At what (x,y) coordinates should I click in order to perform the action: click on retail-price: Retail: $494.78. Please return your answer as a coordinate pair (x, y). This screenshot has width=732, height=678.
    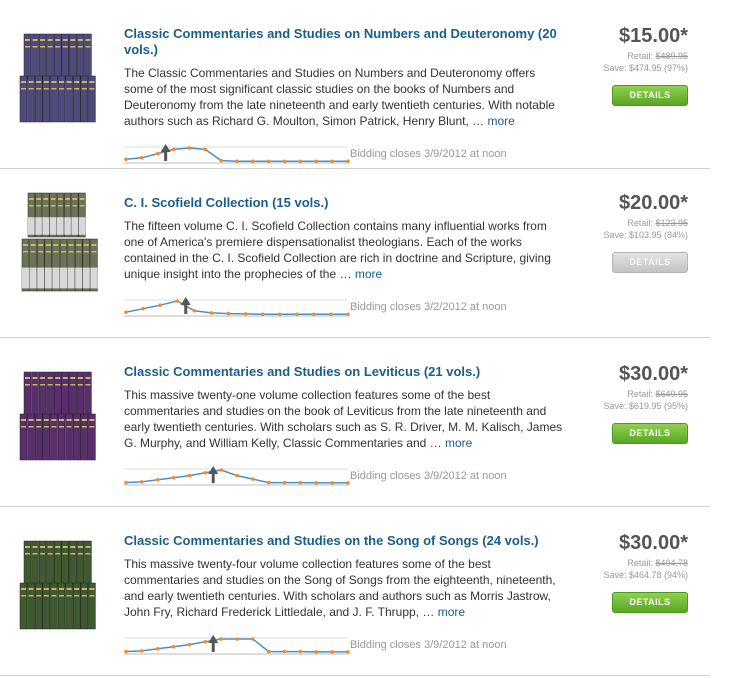
    Looking at the image, I should click on (657, 563).